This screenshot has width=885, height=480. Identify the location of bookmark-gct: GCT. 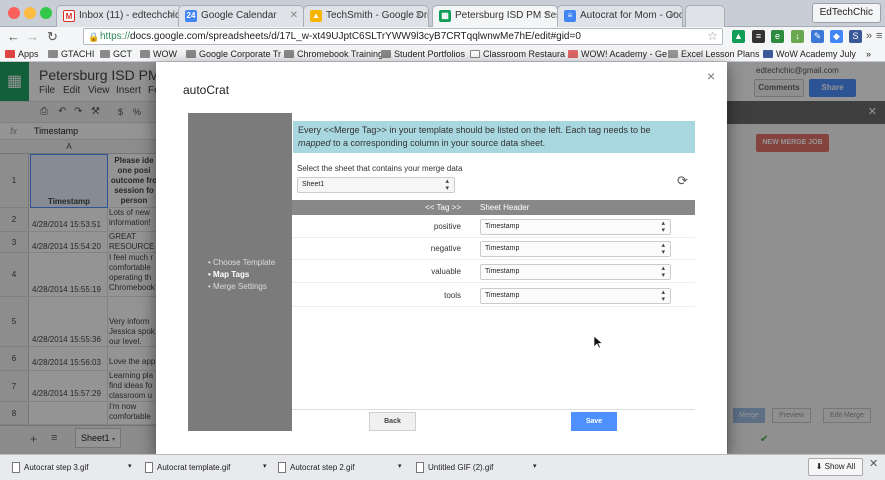
(116, 54).